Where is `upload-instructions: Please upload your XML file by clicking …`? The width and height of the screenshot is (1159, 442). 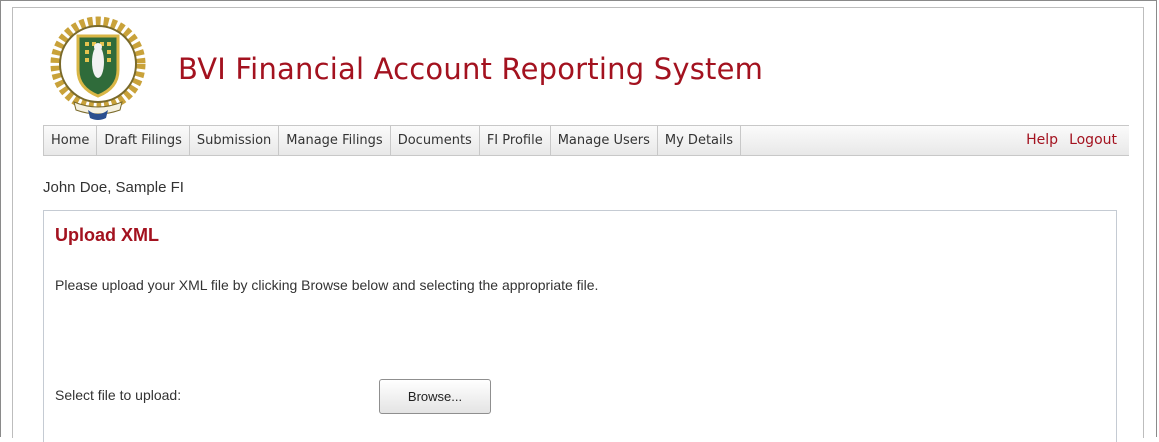
upload-instructions: Please upload your XML file by clicking … is located at coordinates (327, 285).